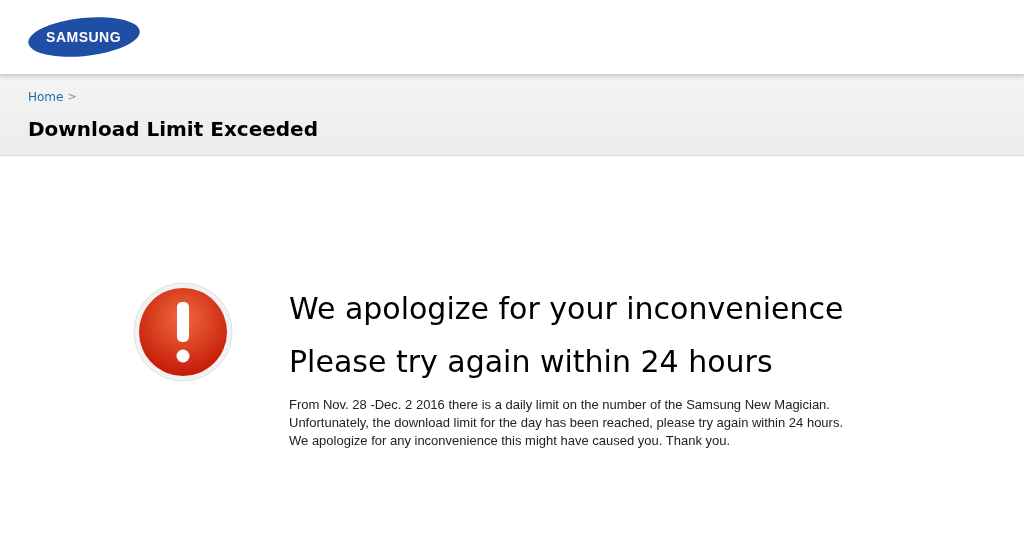  I want to click on message-heading: We apologize for your inconvenience, so click(566, 309).